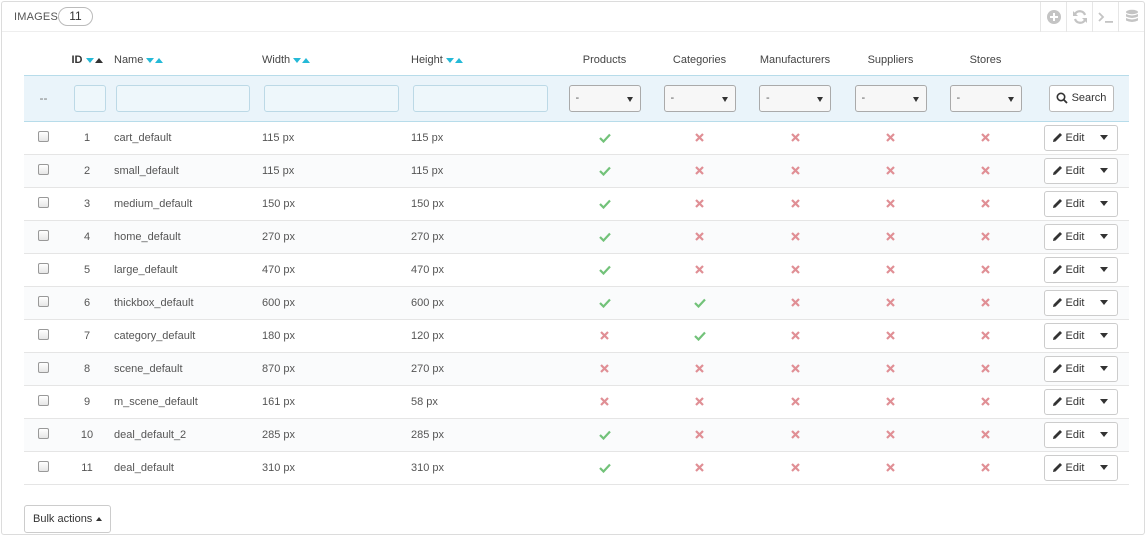 The height and width of the screenshot is (536, 1146). I want to click on filter-categories-select: -, so click(699, 98).